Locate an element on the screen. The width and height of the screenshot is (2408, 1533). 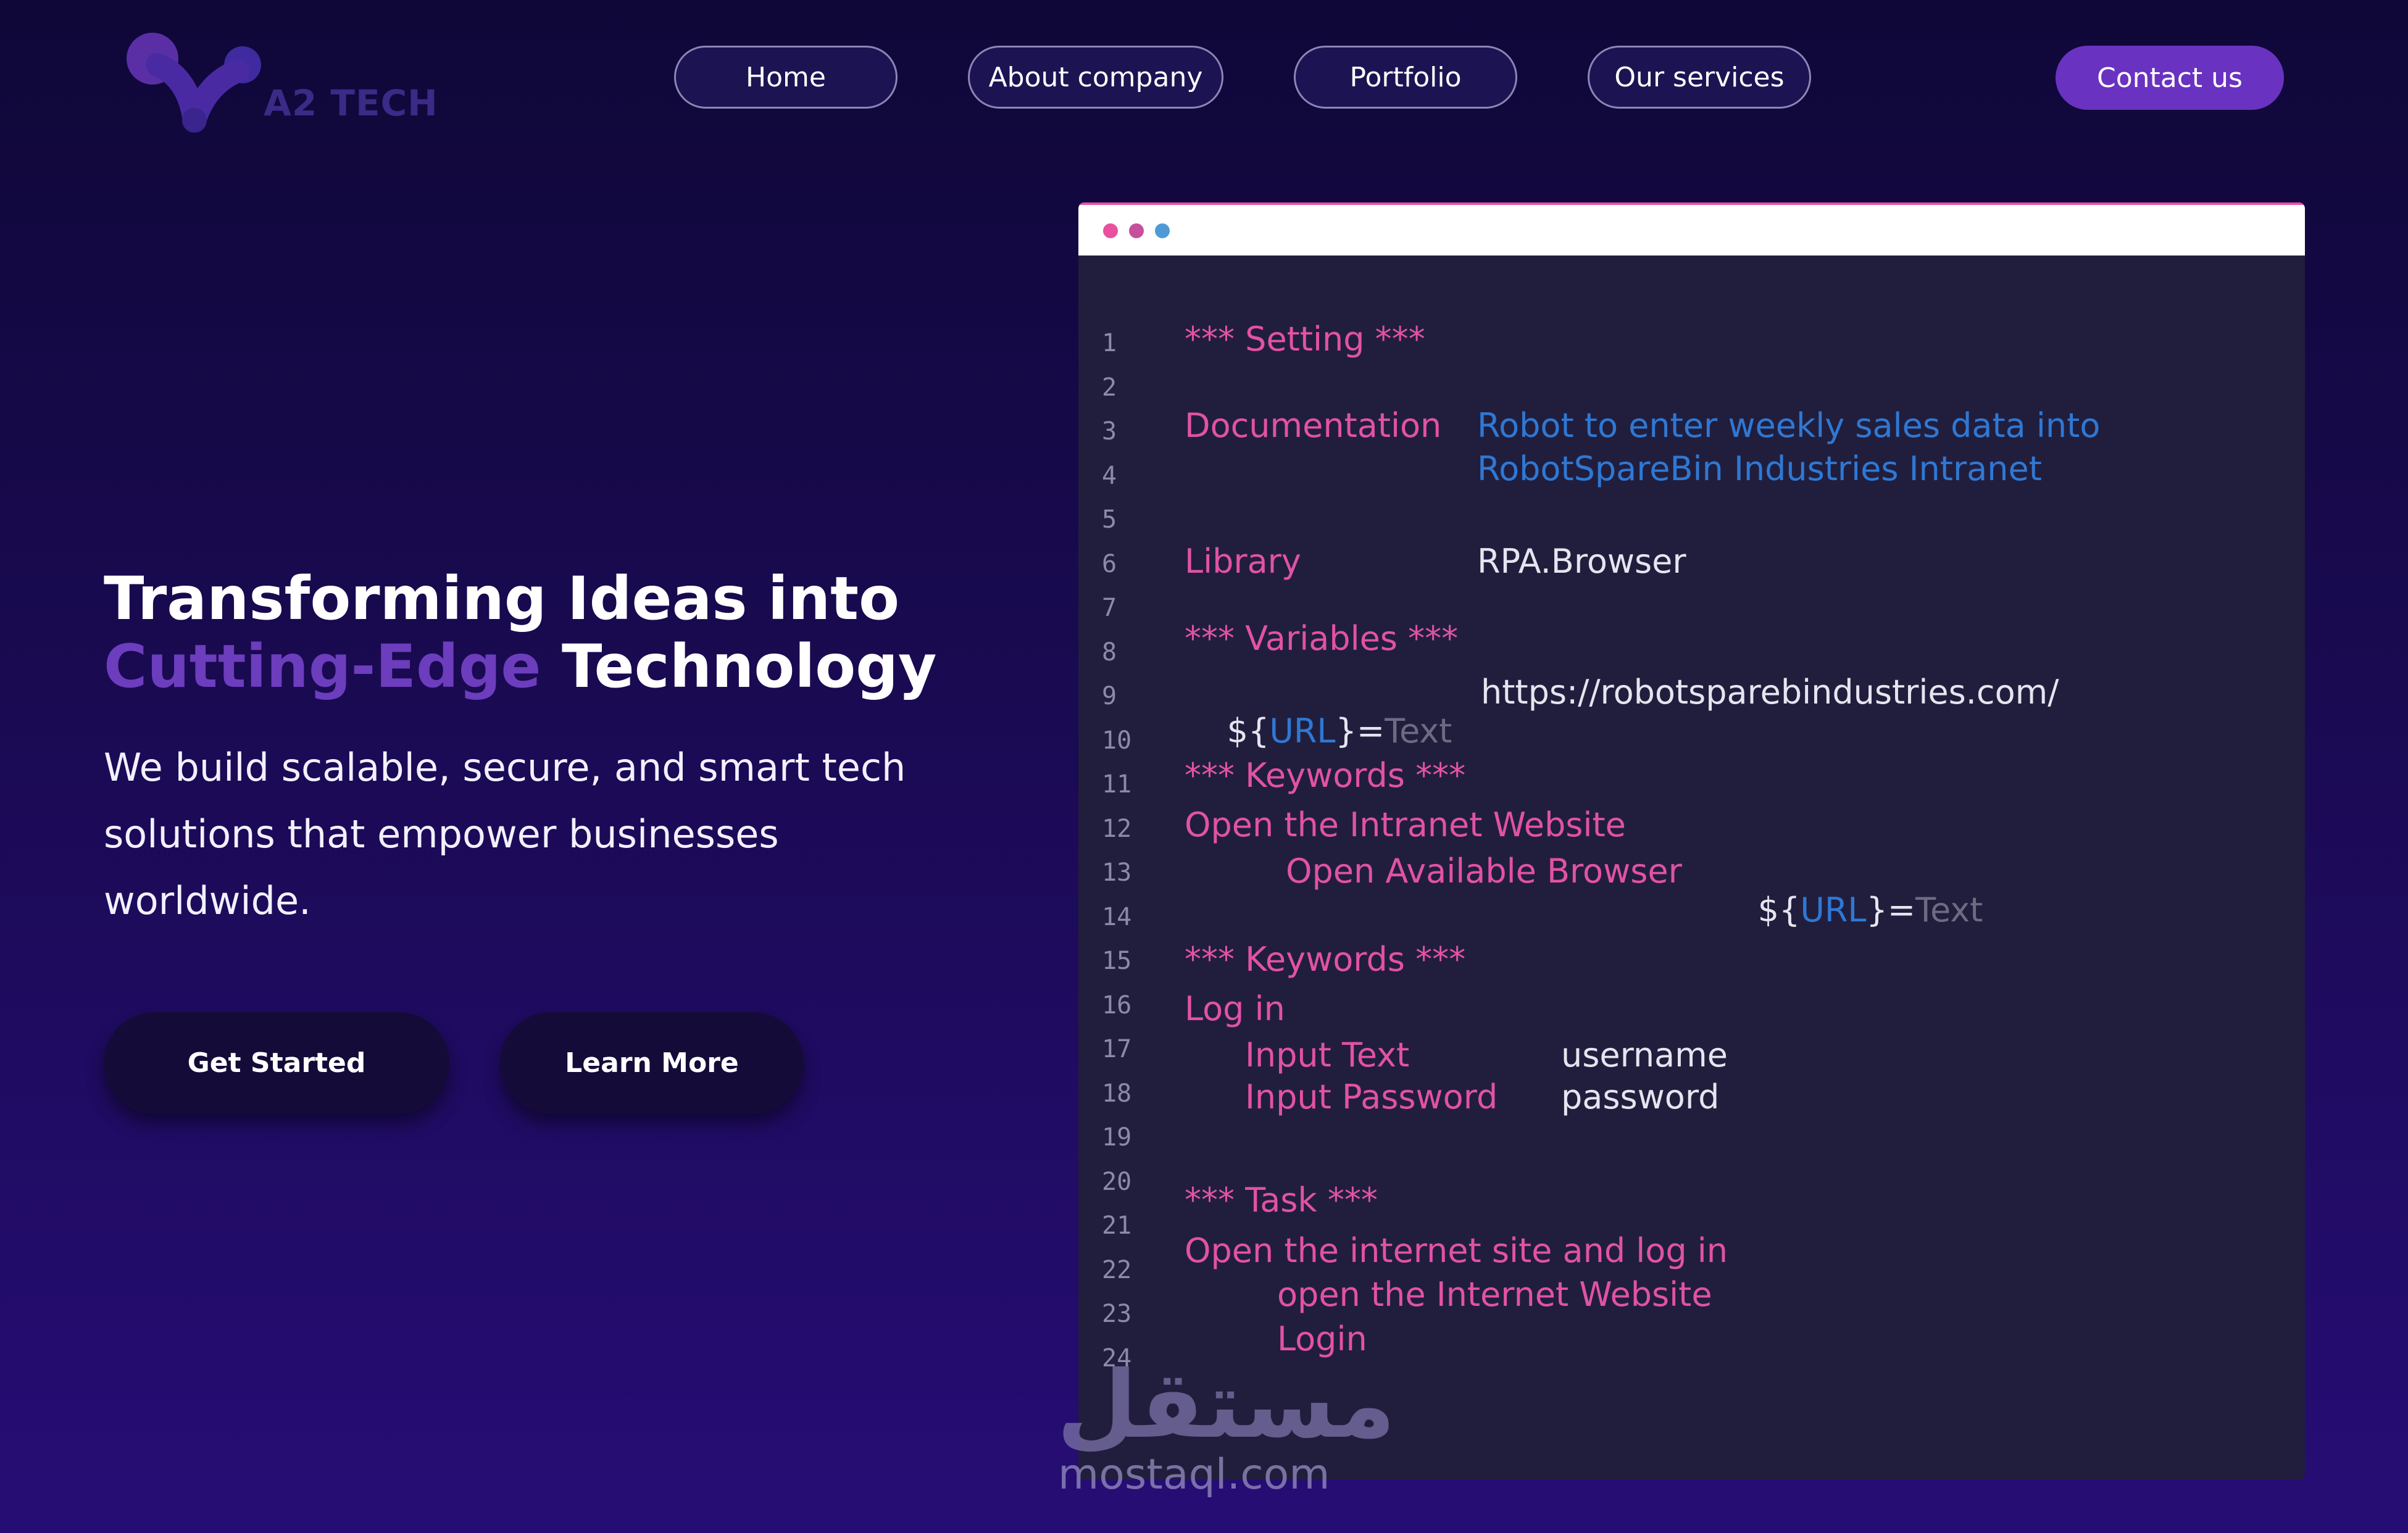
code-username-value: username is located at coordinates (1645, 1055).